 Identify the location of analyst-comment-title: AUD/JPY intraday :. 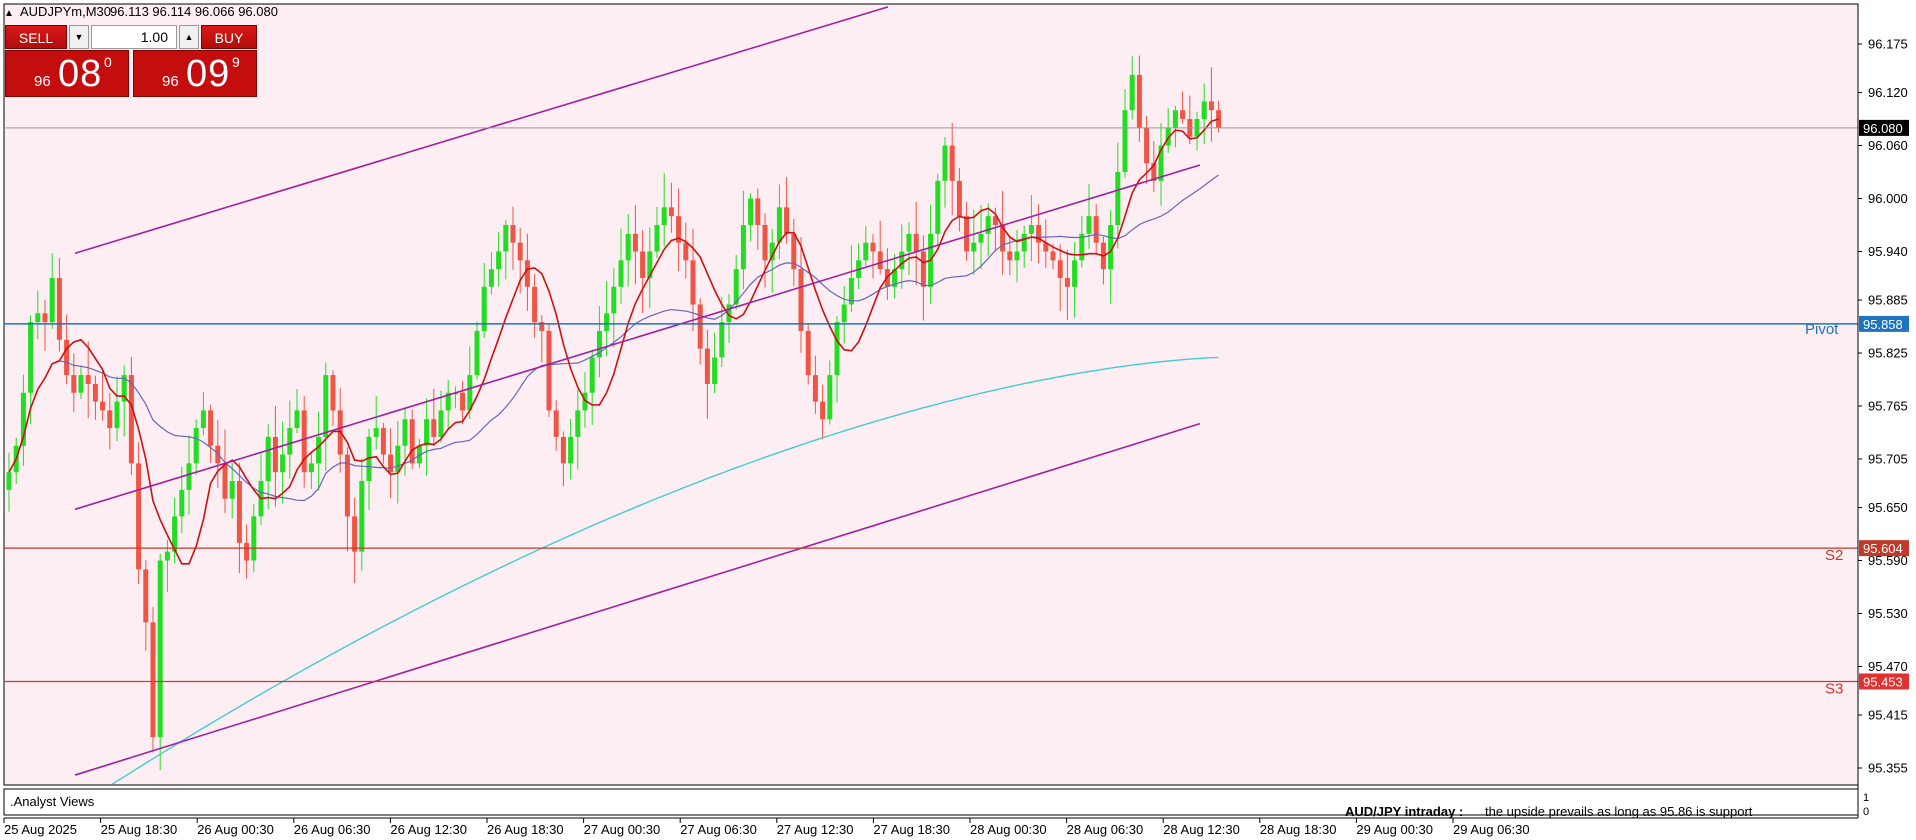
(1404, 811).